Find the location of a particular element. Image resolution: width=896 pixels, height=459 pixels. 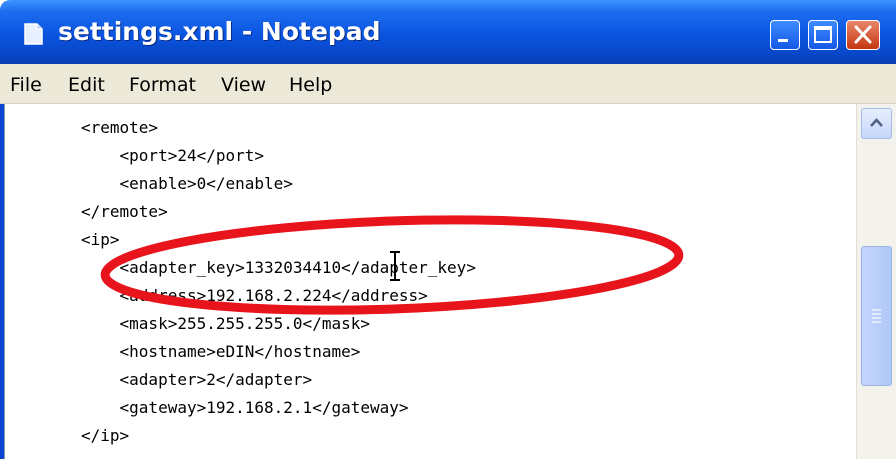

maximize-button is located at coordinates (823, 35).